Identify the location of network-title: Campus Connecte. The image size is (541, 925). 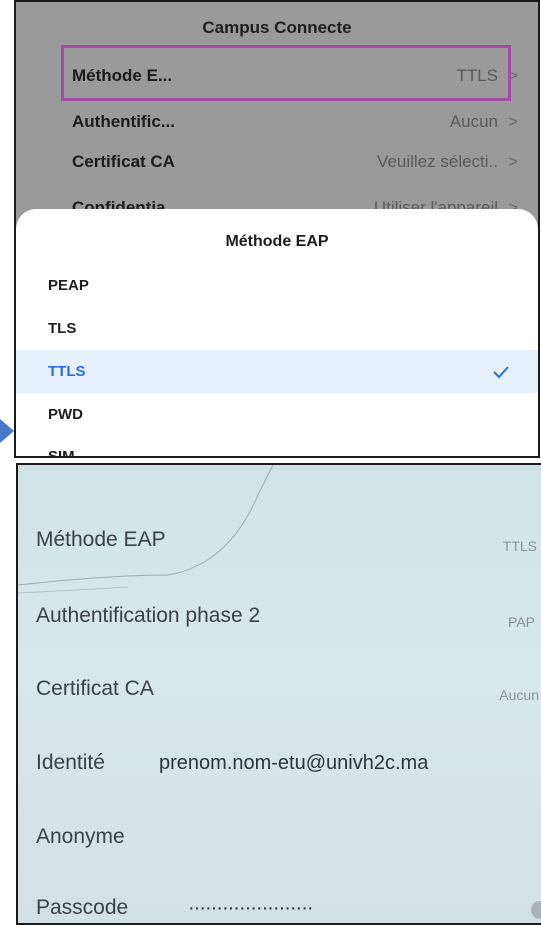
(277, 27).